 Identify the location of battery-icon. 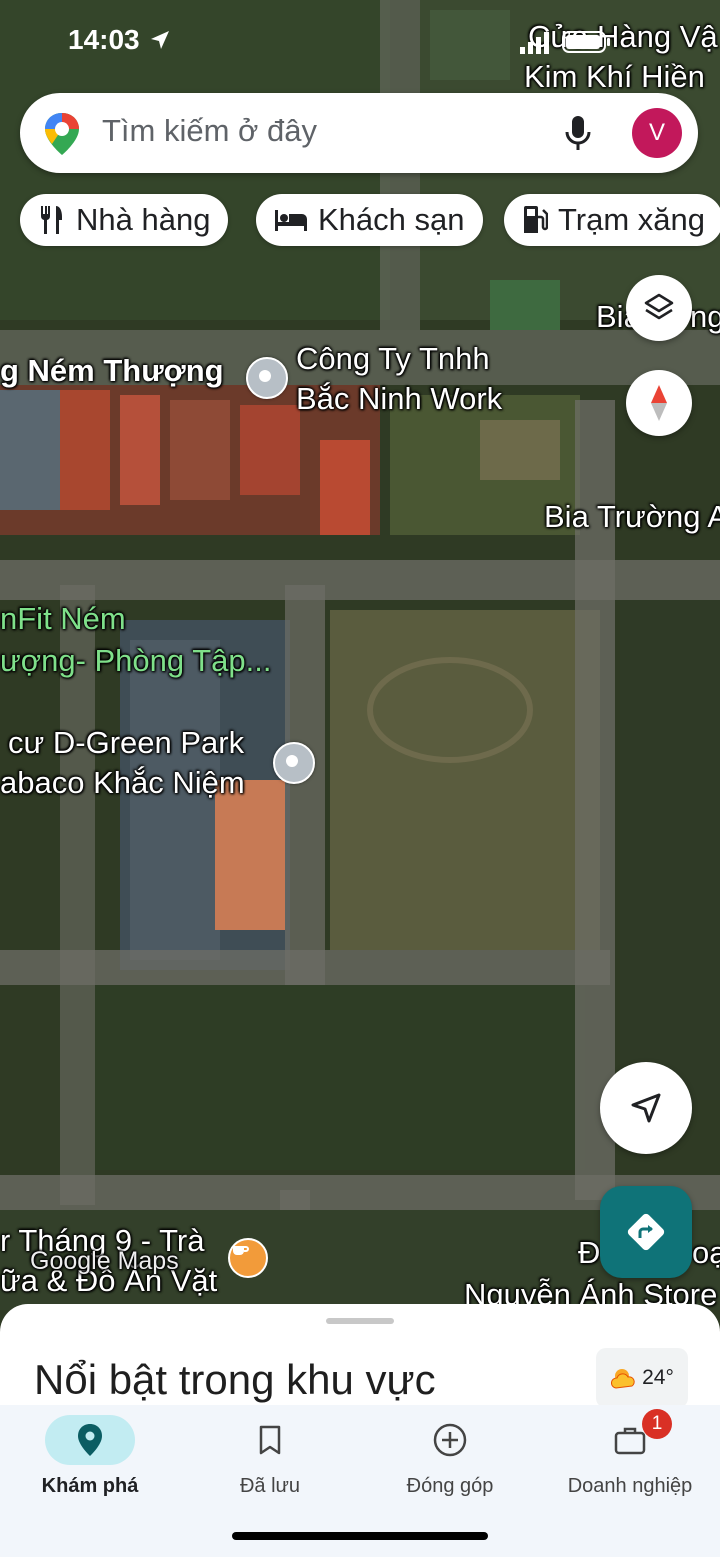
(586, 42).